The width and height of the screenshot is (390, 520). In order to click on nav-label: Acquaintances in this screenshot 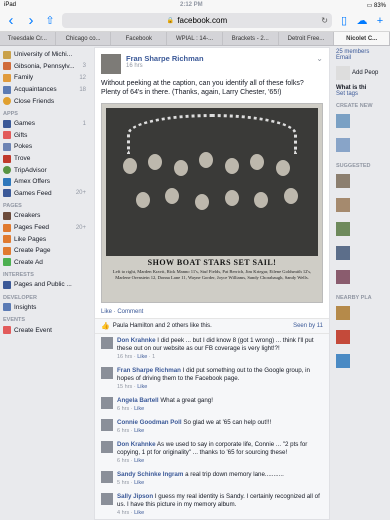, I will do `click(35, 90)`.